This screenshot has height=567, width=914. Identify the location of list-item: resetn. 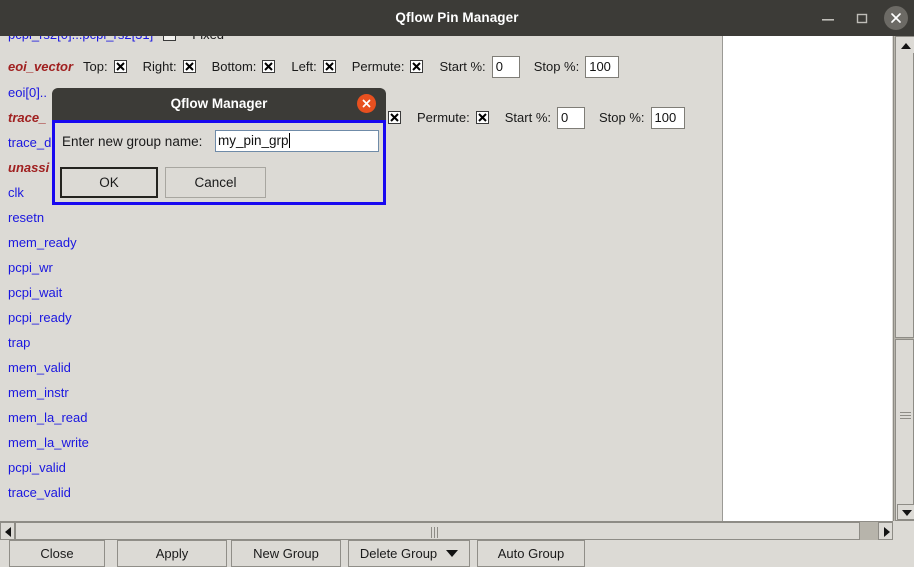
(26, 217).